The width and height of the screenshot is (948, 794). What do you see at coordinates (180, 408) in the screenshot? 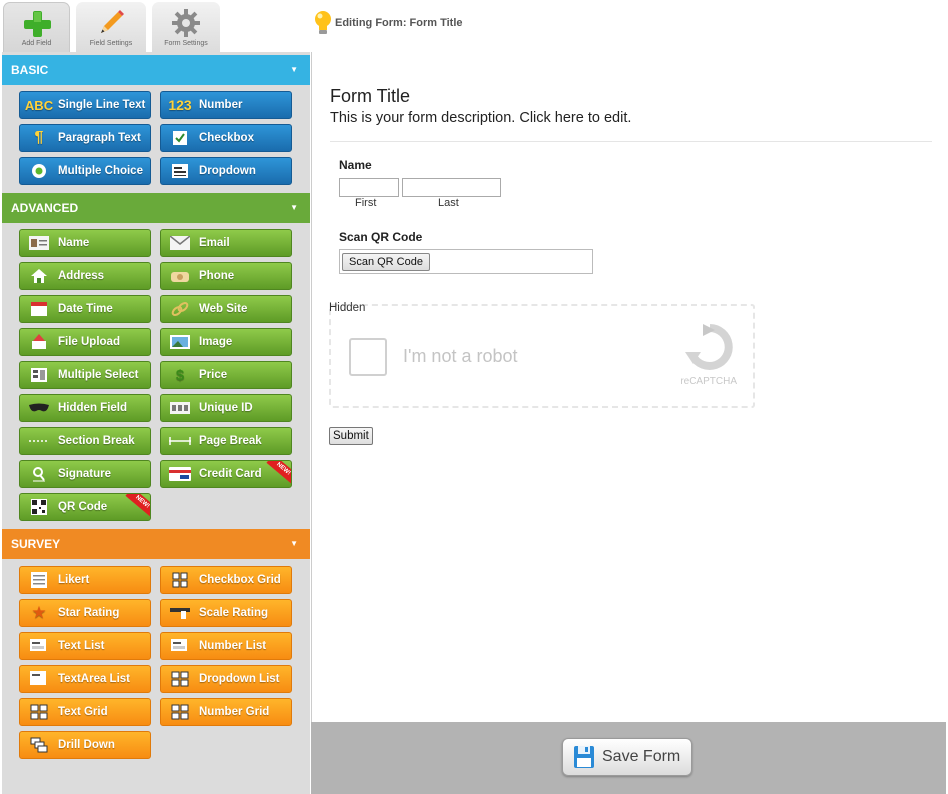
I see `unique-id-icon` at bounding box center [180, 408].